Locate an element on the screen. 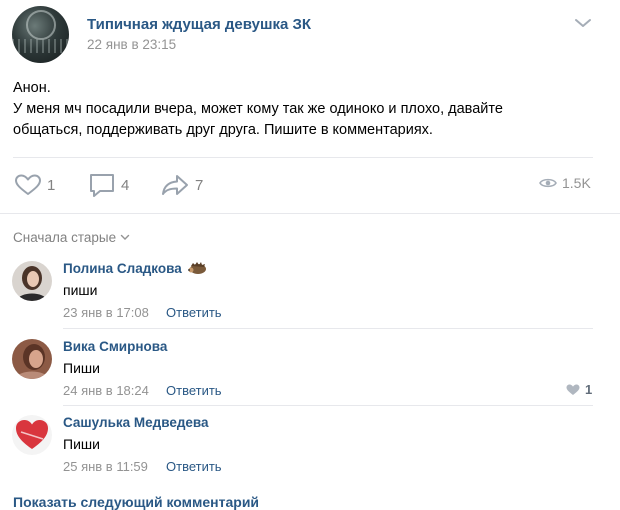 The height and width of the screenshot is (510, 620). avatar-wire-decoration is located at coordinates (40, 46).